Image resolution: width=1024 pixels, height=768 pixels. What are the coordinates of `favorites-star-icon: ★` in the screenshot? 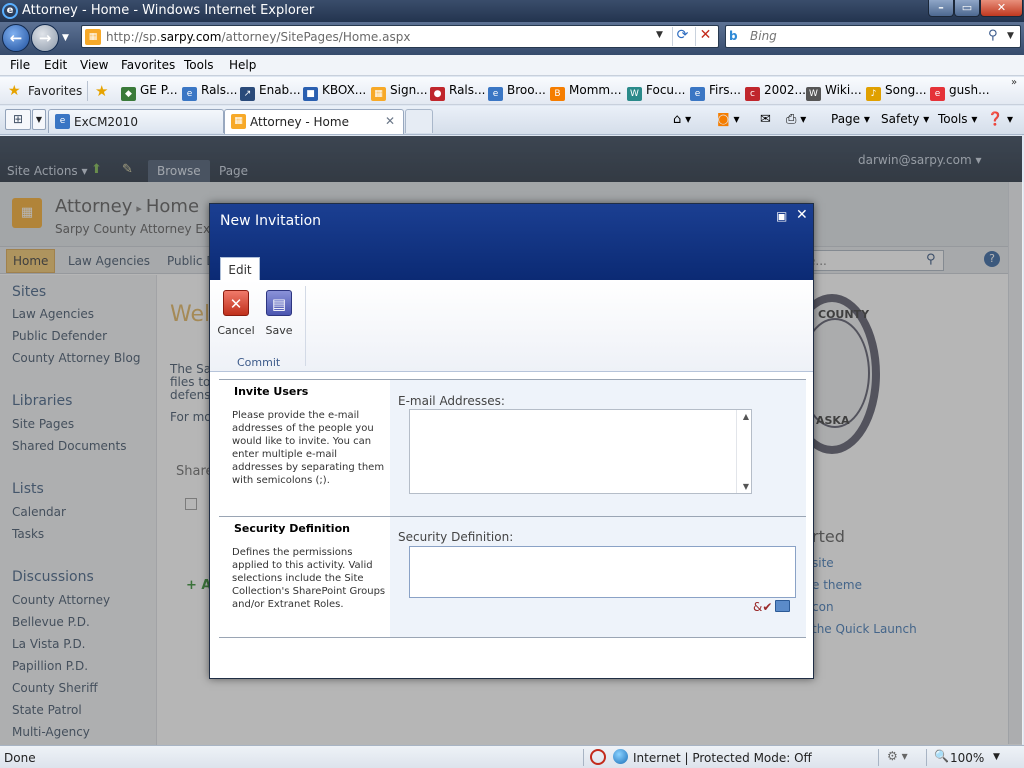 It's located at (14, 91).